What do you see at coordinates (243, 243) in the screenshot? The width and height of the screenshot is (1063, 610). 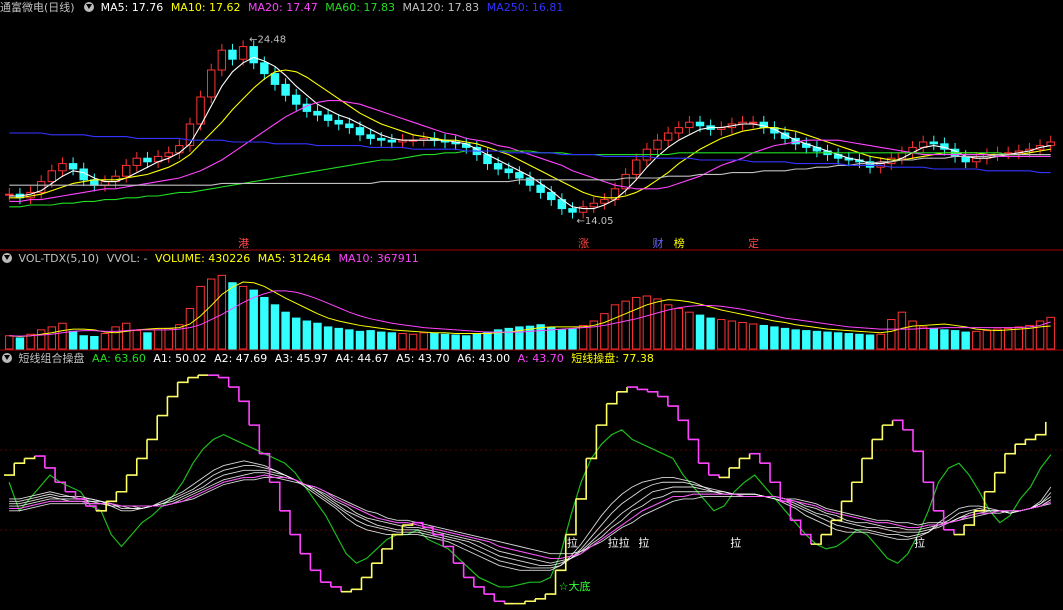 I see `event-marker: 港` at bounding box center [243, 243].